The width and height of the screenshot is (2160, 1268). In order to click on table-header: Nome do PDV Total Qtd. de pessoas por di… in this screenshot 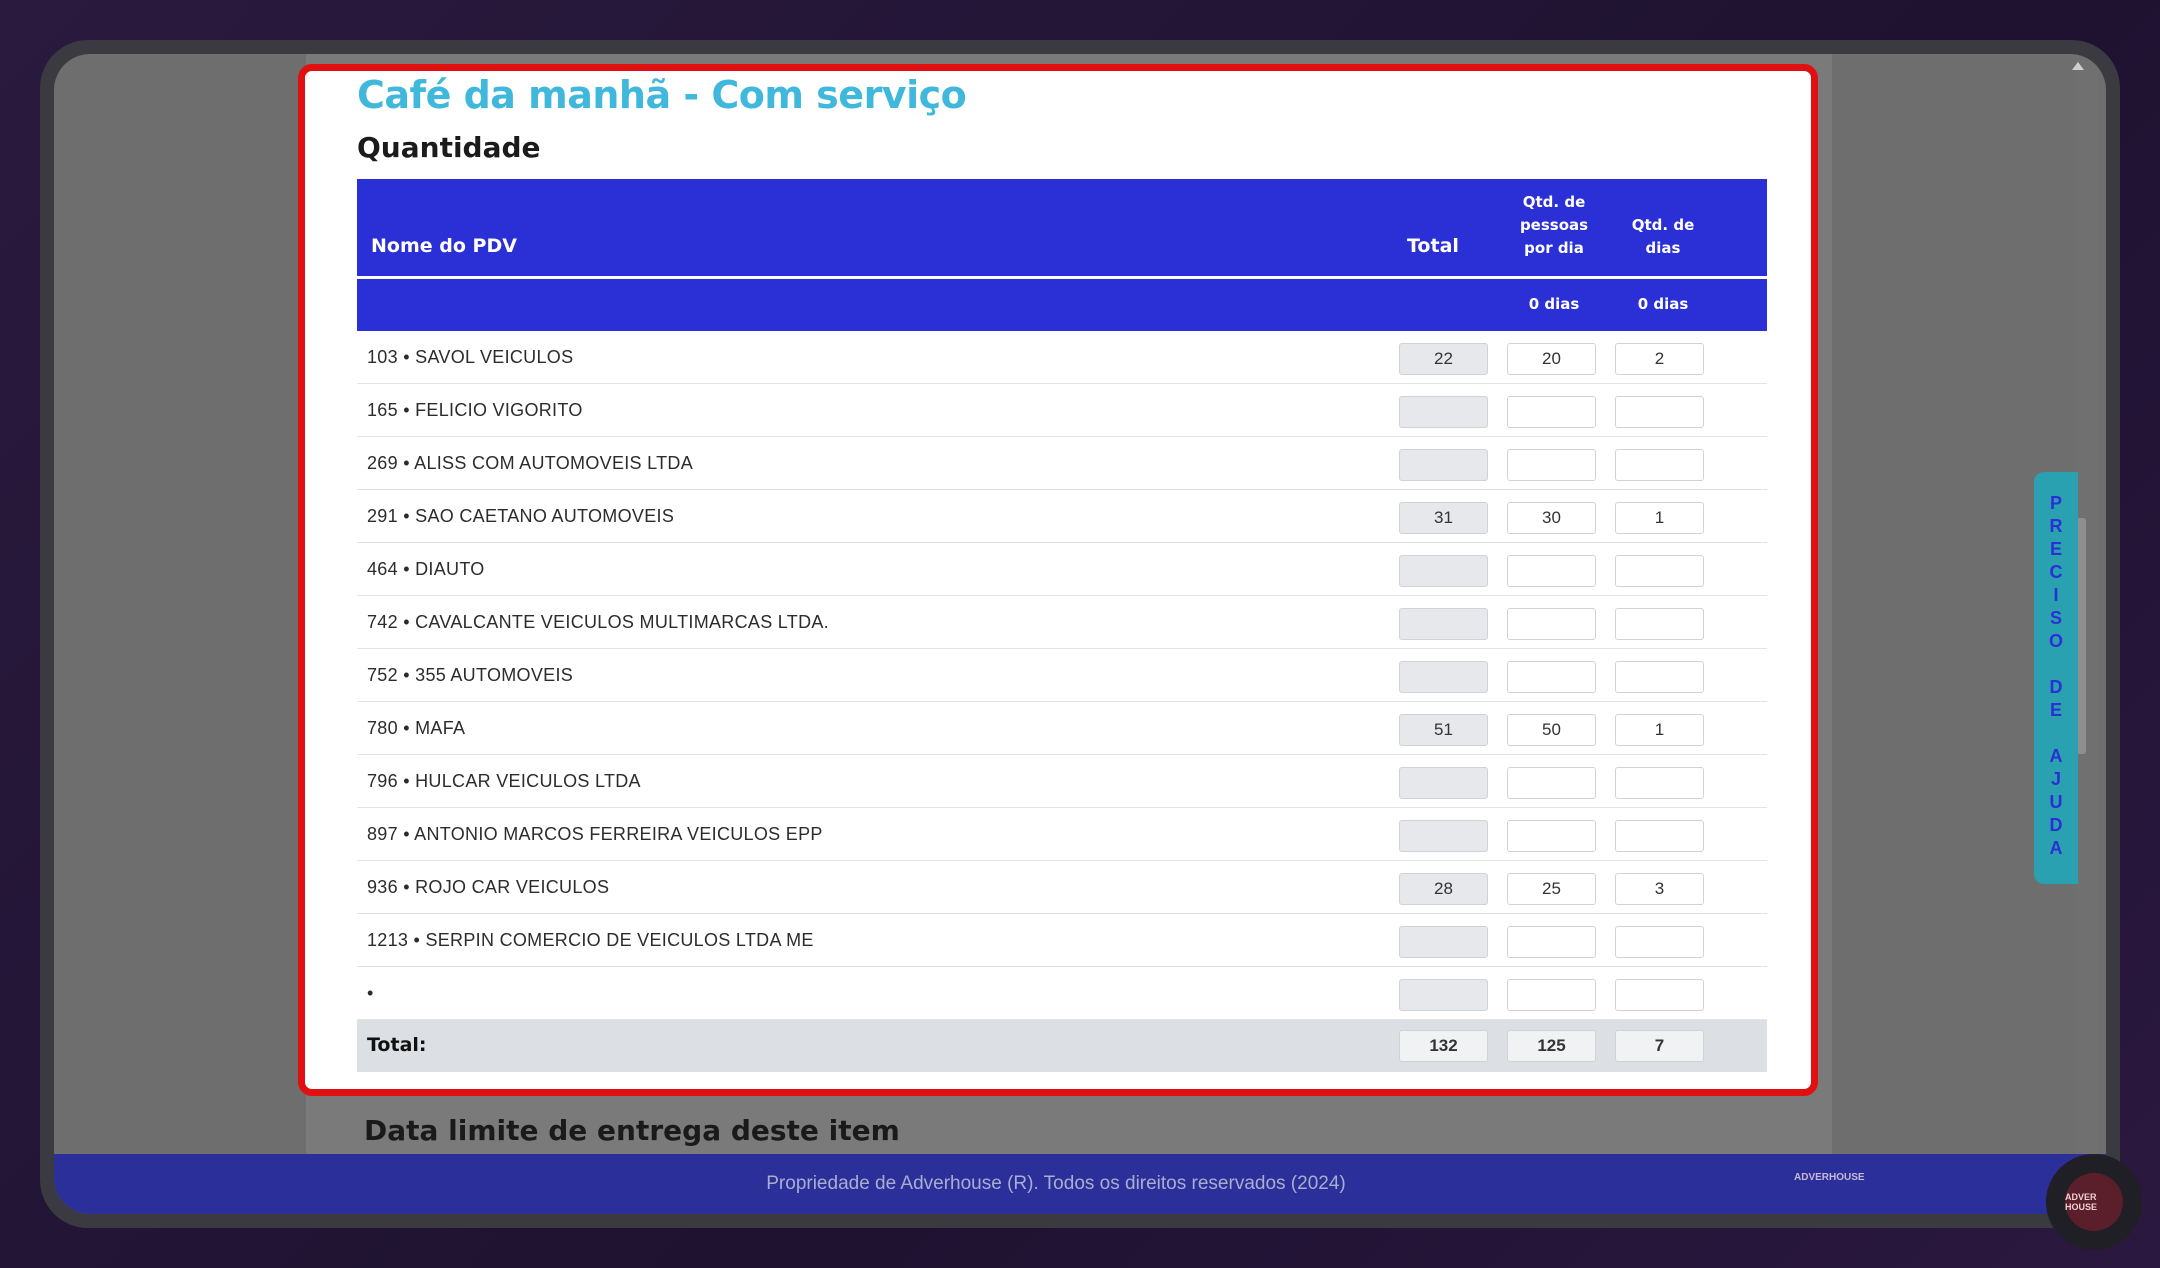, I will do `click(1062, 229)`.